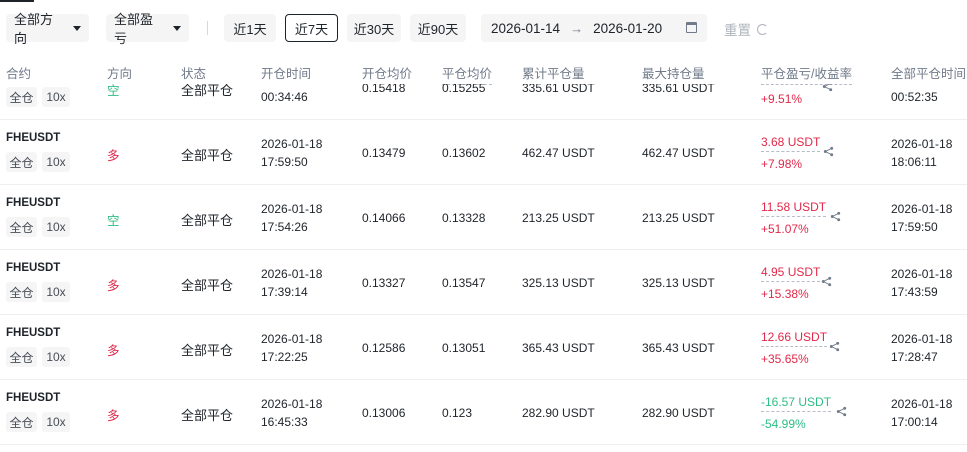 Image resolution: width=967 pixels, height=452 pixels. Describe the element at coordinates (464, 89) in the screenshot. I see `close-avg-price: 0.15255` at that location.